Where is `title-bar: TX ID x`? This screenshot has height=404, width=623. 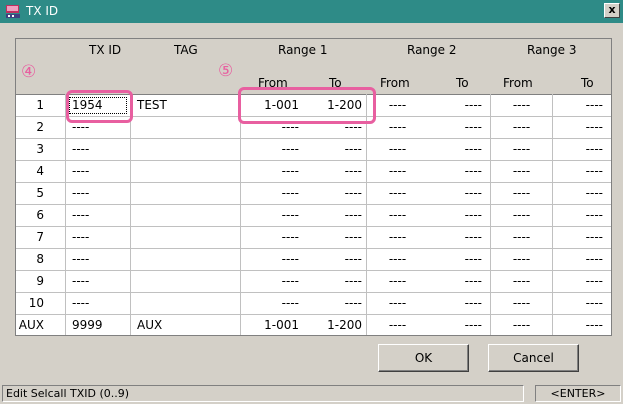 title-bar: TX ID x is located at coordinates (311, 11).